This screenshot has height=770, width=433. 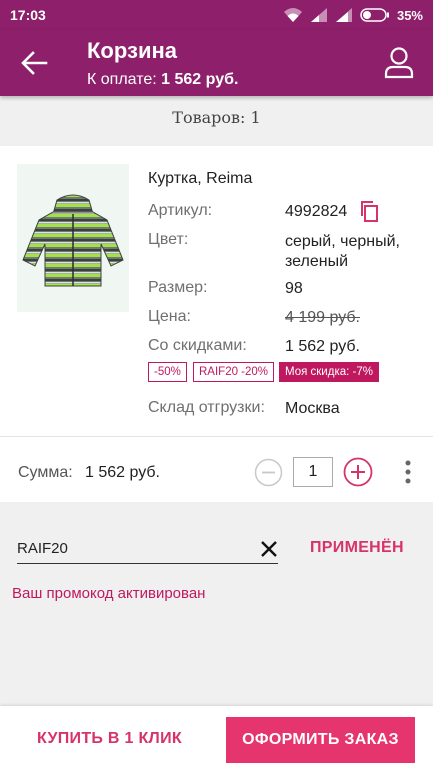 What do you see at coordinates (34, 63) in the screenshot?
I see `back-arrow-icon` at bounding box center [34, 63].